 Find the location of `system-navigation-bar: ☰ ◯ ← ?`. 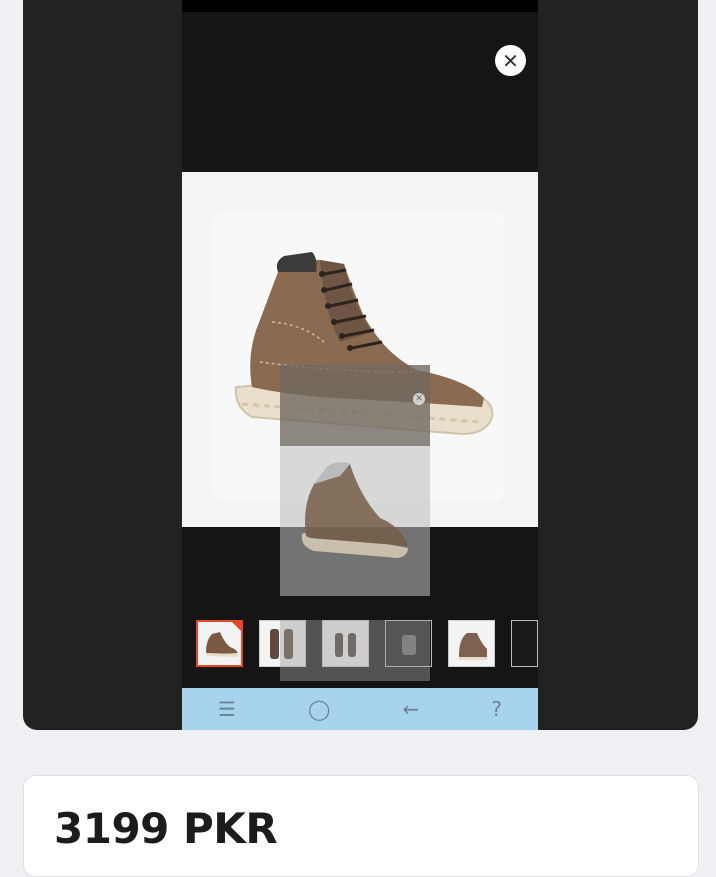

system-navigation-bar: ☰ ◯ ← ? is located at coordinates (360, 709).